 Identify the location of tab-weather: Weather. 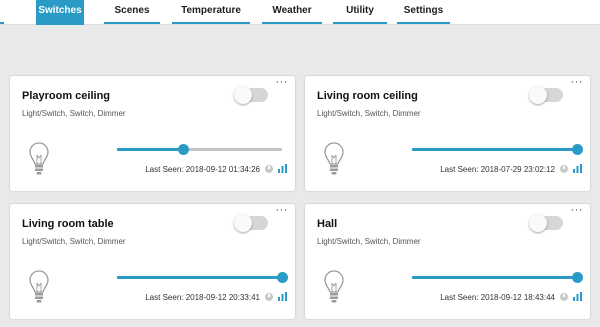
(292, 12).